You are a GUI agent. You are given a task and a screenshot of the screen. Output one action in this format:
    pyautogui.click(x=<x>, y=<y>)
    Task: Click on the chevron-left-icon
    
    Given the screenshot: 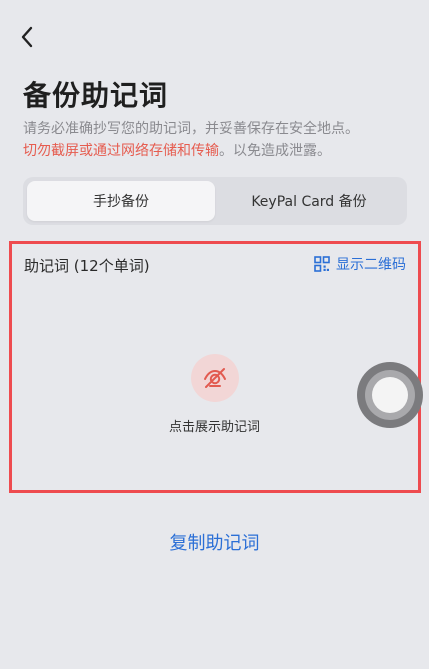 What is the action you would take?
    pyautogui.click(x=27, y=37)
    